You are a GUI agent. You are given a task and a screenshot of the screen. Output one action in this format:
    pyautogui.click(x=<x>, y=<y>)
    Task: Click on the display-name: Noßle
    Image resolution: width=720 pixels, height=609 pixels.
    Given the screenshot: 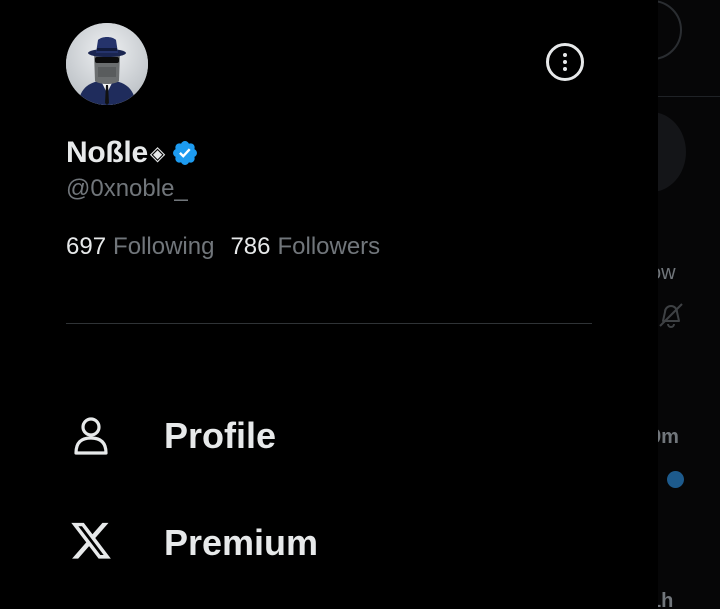 What is the action you would take?
    pyautogui.click(x=107, y=152)
    